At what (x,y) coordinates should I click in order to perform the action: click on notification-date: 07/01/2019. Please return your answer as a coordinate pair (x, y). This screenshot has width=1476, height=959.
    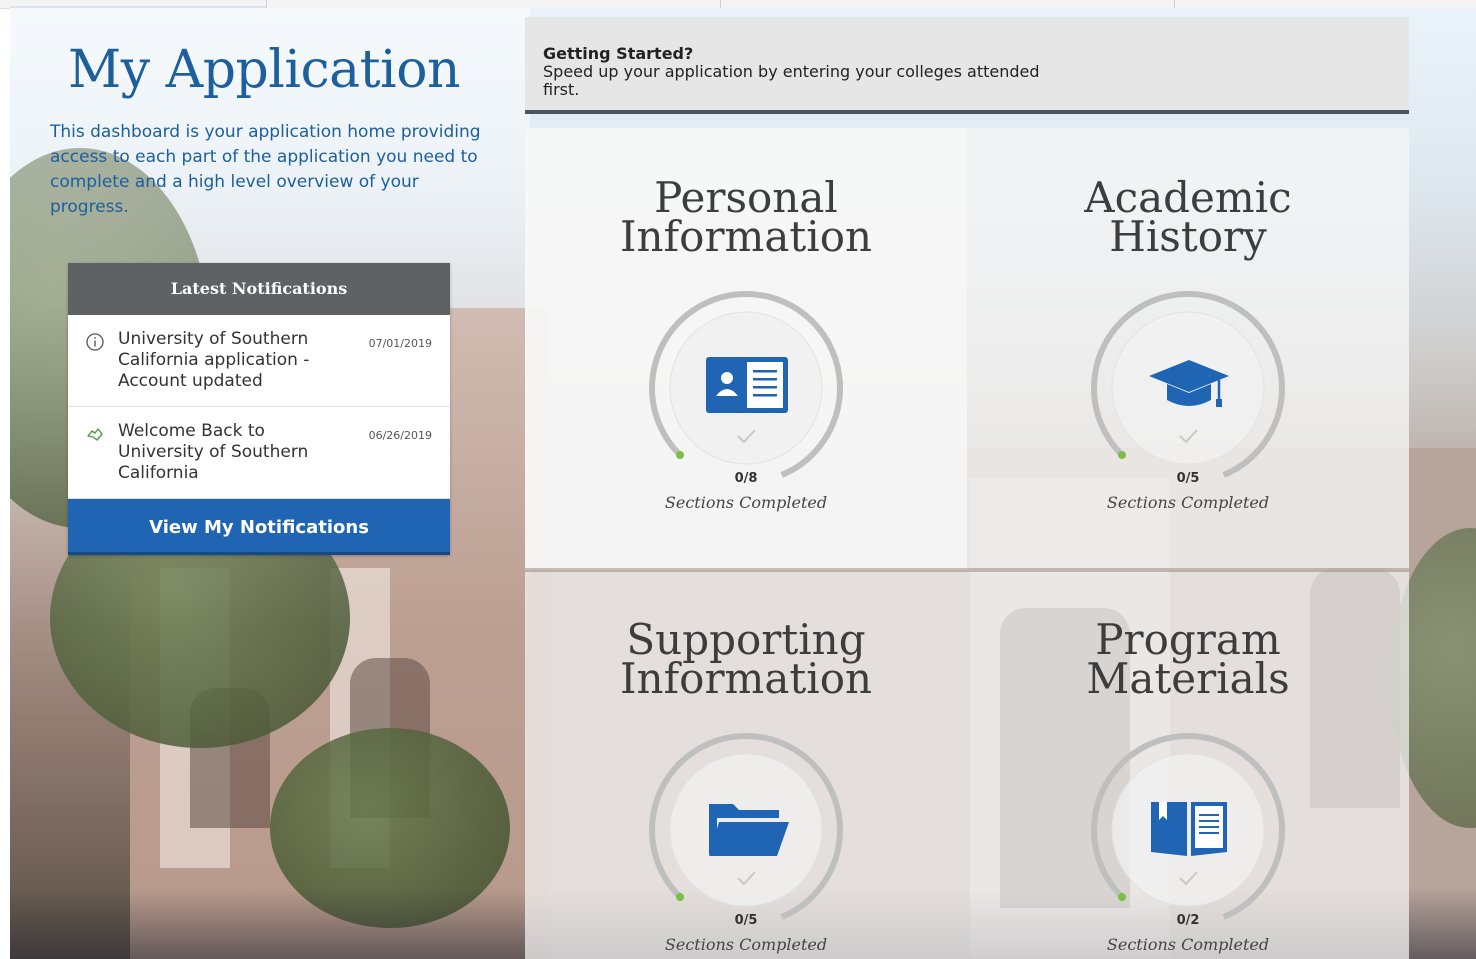
    Looking at the image, I should click on (400, 343).